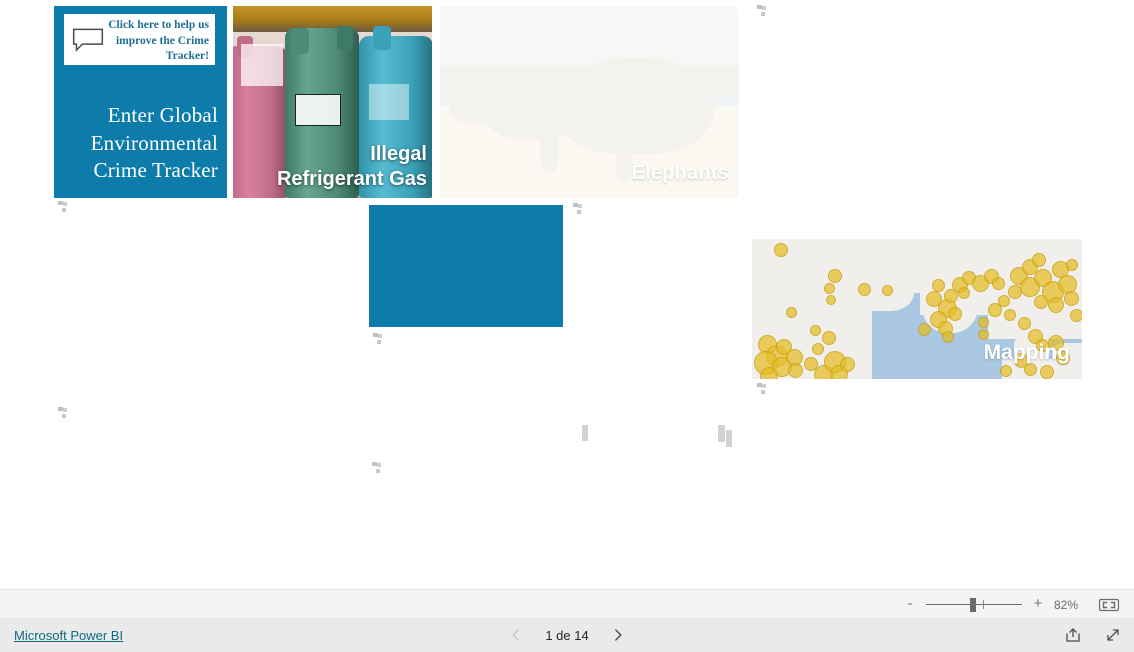 Image resolution: width=1134 pixels, height=652 pixels. I want to click on page-navigation: 1 de 14, so click(567, 635).